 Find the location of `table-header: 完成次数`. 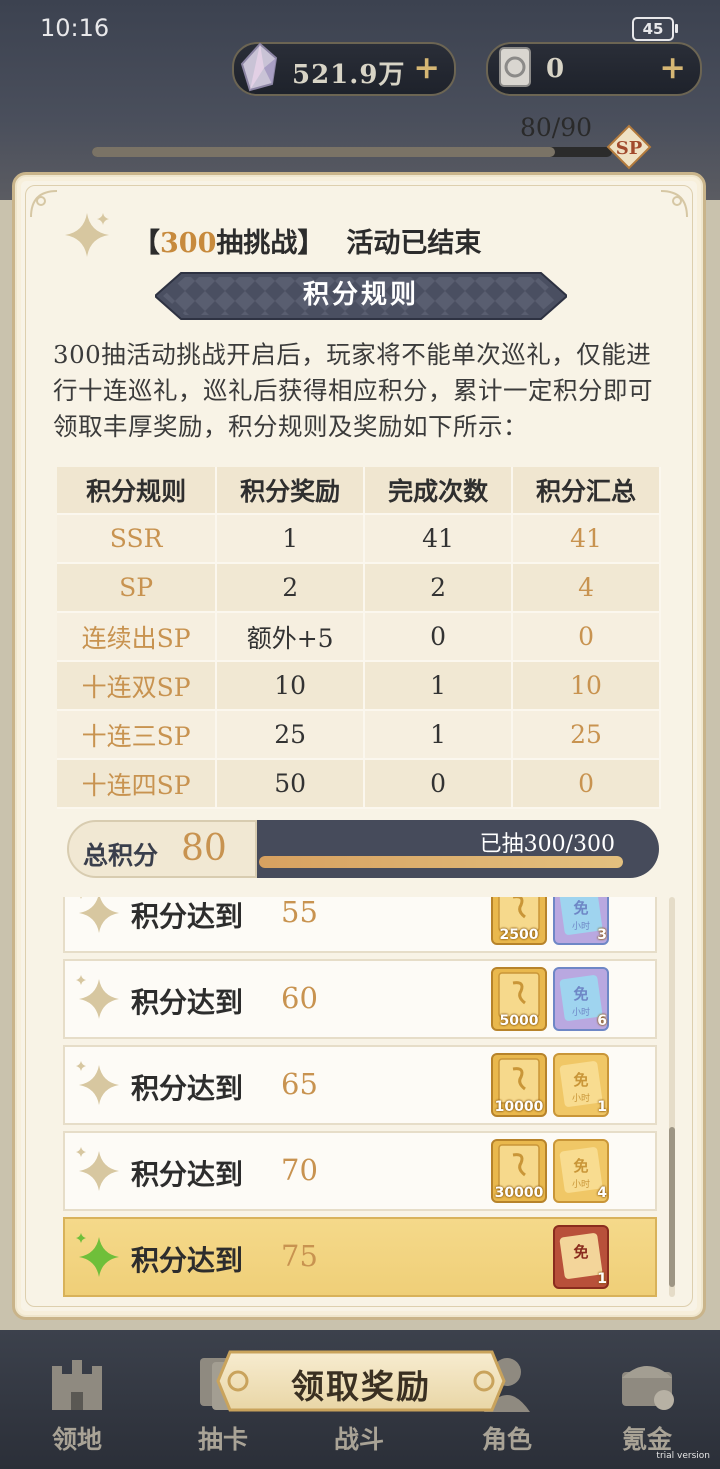

table-header: 完成次数 is located at coordinates (439, 491).